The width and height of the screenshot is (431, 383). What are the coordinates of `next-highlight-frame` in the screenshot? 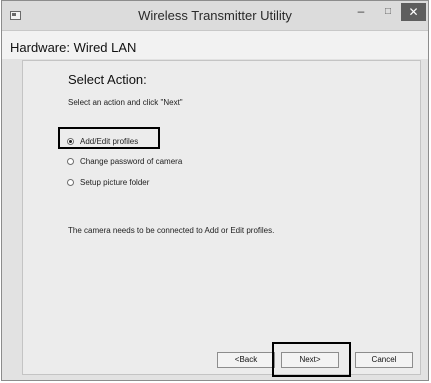 It's located at (311, 359).